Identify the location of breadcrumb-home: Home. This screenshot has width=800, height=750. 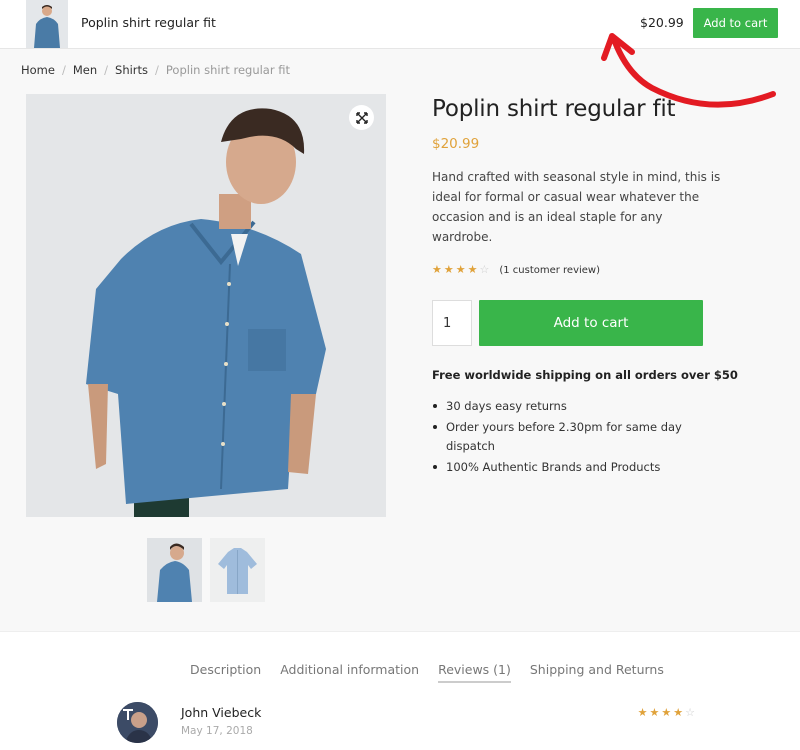
(38, 70).